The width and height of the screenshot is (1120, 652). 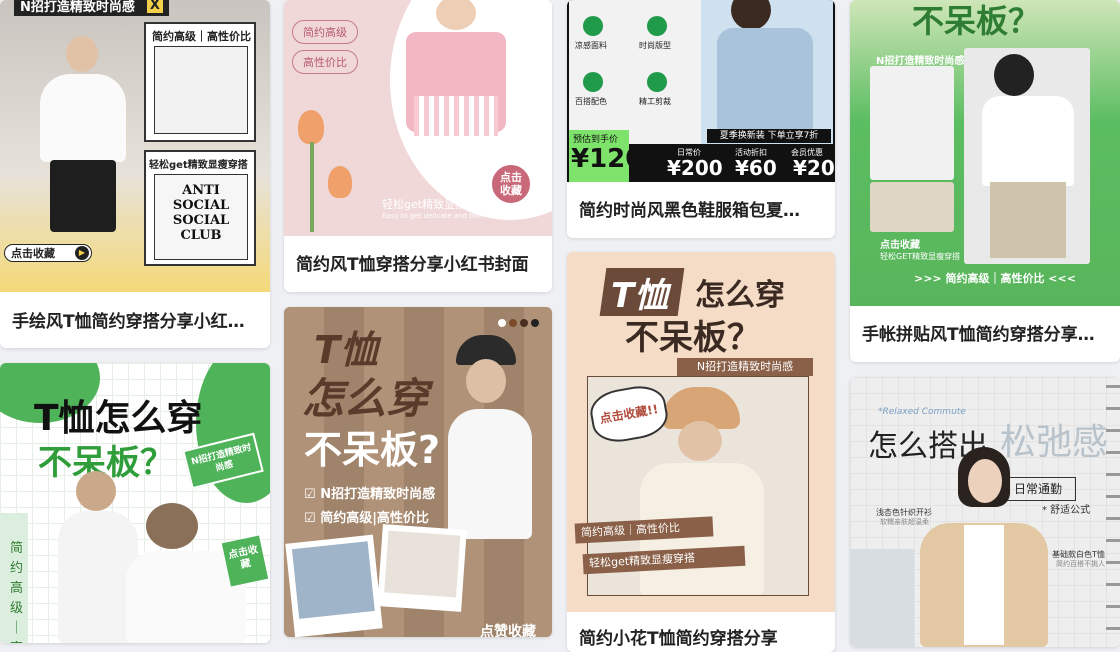 I want to click on subline: 轻松get精致显瘦穿搭, so click(x=435, y=204).